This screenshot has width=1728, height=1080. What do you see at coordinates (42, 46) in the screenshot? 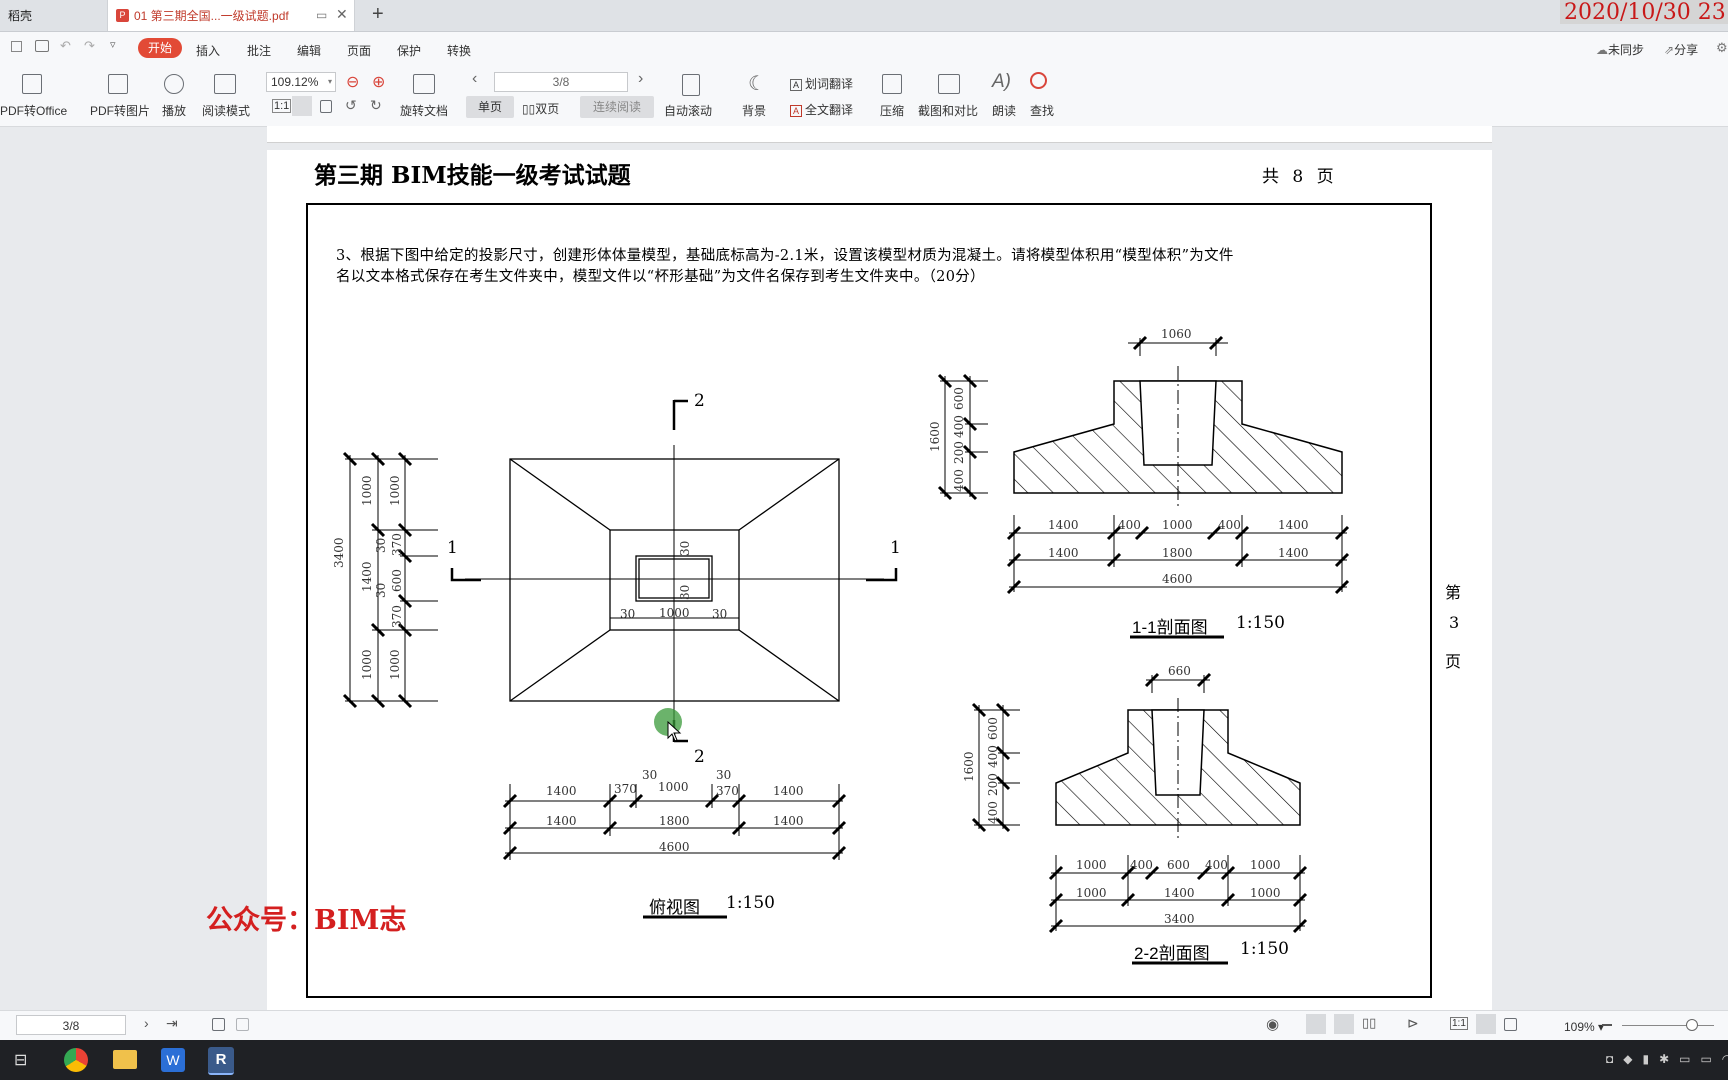
I see `print-icon` at bounding box center [42, 46].